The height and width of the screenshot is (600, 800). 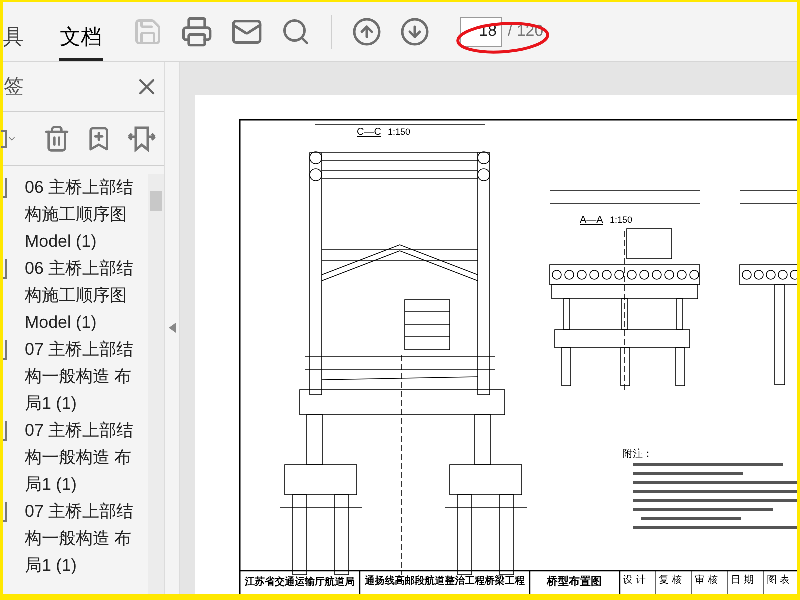 I want to click on scrollbar, so click(x=156, y=384).